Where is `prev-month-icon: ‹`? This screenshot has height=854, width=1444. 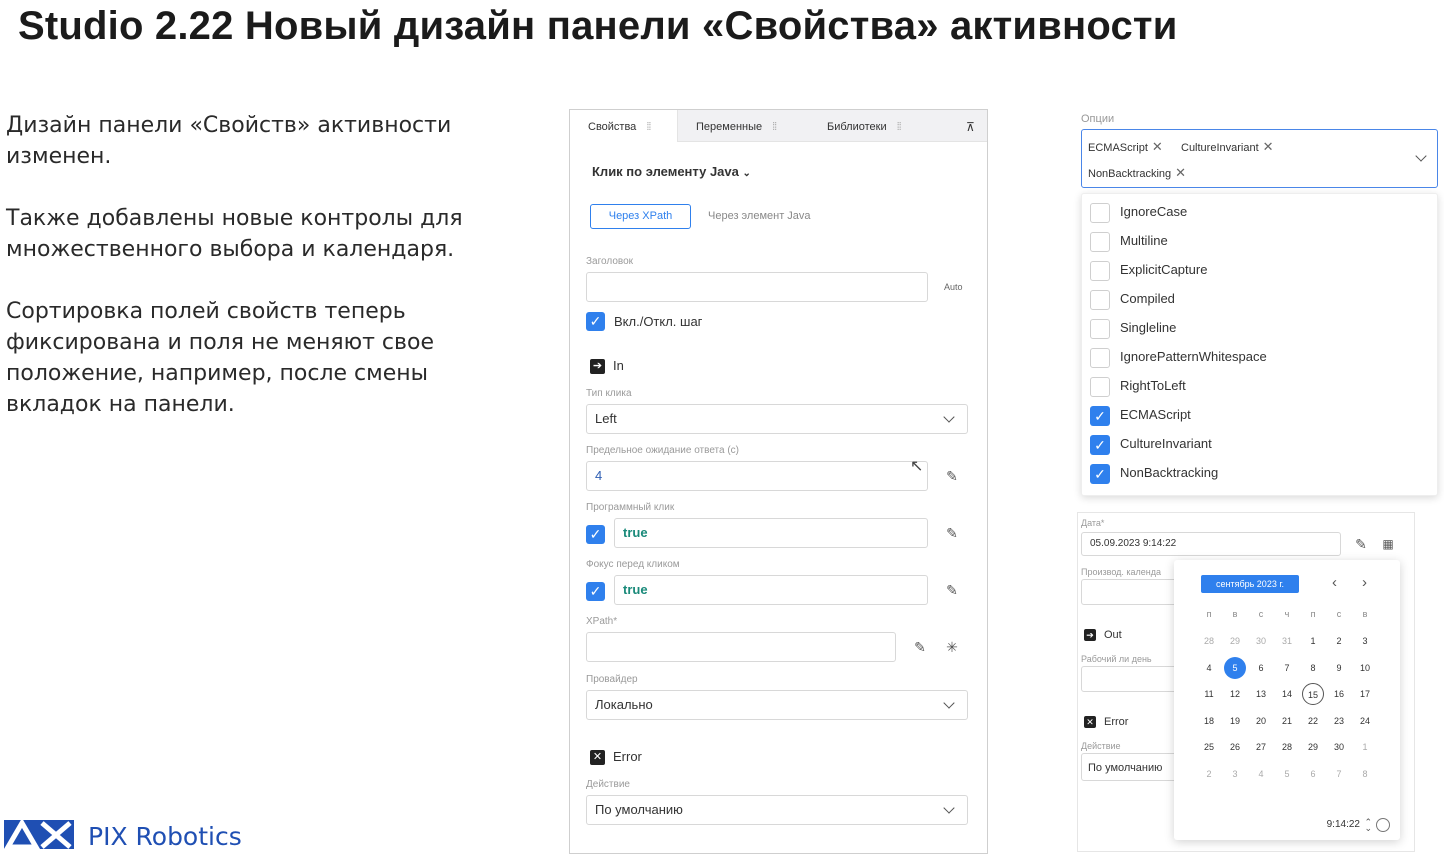
prev-month-icon: ‹ is located at coordinates (1334, 582).